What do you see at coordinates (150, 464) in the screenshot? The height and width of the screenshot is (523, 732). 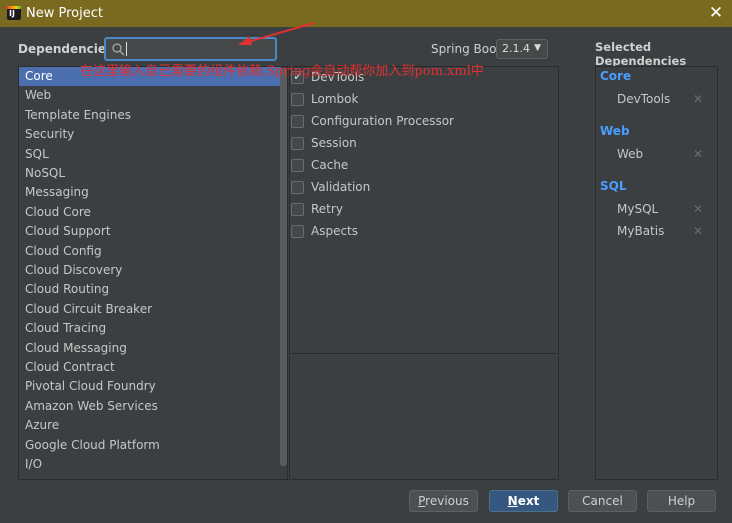 I see `category-item-i-o: I/O` at bounding box center [150, 464].